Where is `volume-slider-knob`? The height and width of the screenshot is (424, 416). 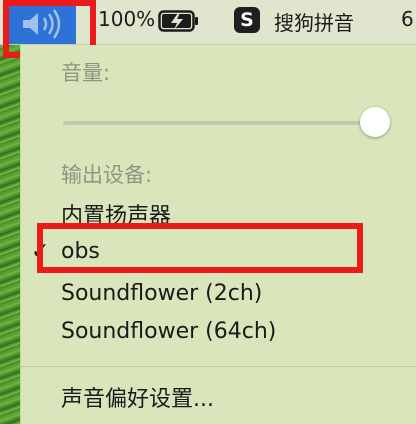 volume-slider-knob is located at coordinates (374, 122).